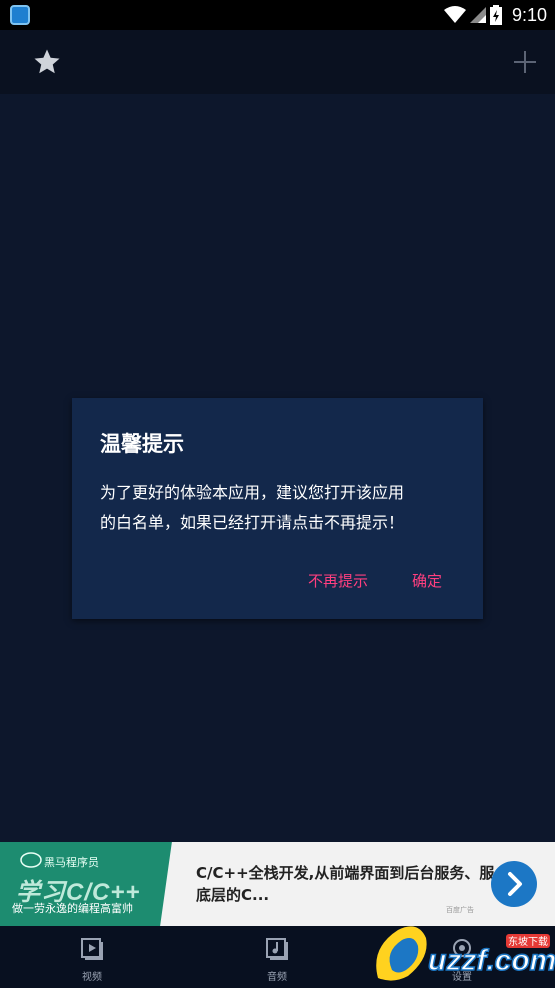 The image size is (555, 988). What do you see at coordinates (252, 522) in the screenshot?
I see `dialog-message-line-2: 的白名单，如果已经打开请点击不再提示！` at bounding box center [252, 522].